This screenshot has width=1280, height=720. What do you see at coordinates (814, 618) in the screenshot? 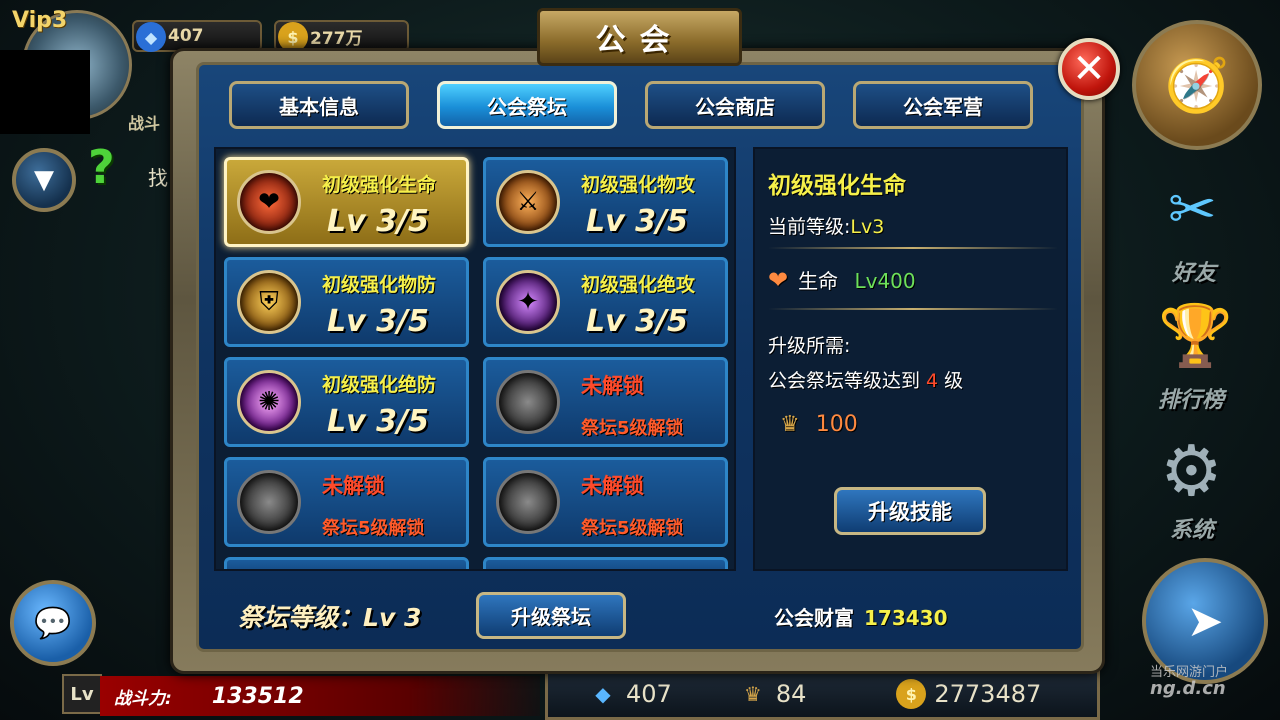
I see `wealth-label: 公会财富` at bounding box center [814, 618].